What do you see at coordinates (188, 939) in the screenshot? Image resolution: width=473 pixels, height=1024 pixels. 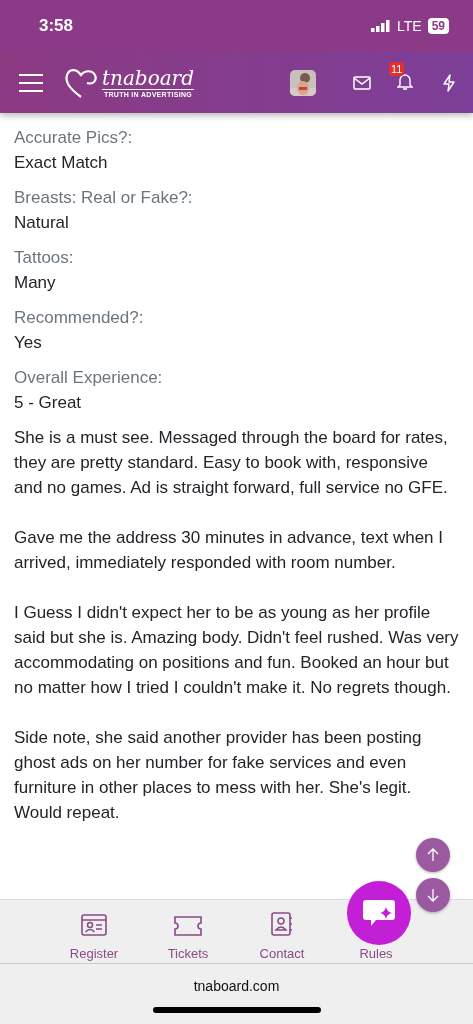 I see `nav-item: Tickets` at bounding box center [188, 939].